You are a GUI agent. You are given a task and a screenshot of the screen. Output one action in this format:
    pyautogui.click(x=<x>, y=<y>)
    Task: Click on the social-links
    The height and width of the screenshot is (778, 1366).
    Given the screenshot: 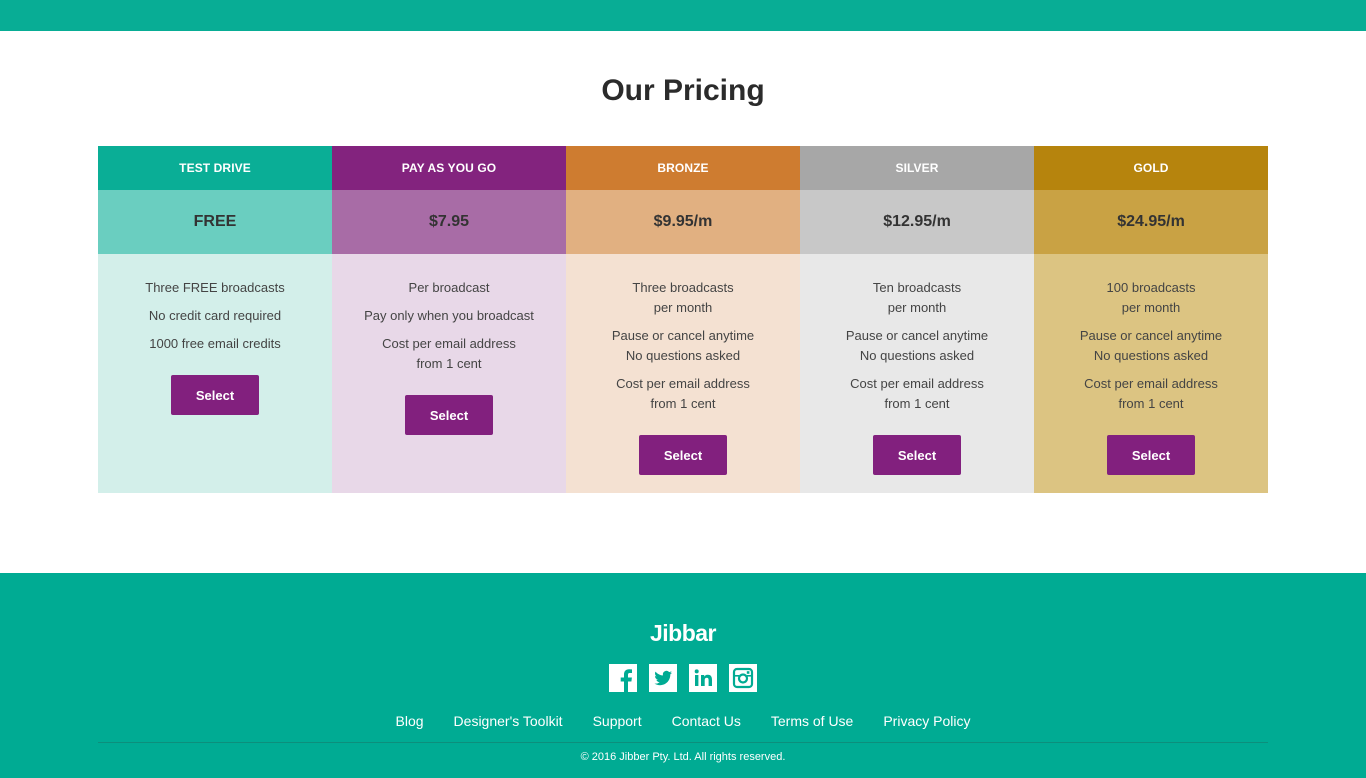 What is the action you would take?
    pyautogui.click(x=683, y=678)
    